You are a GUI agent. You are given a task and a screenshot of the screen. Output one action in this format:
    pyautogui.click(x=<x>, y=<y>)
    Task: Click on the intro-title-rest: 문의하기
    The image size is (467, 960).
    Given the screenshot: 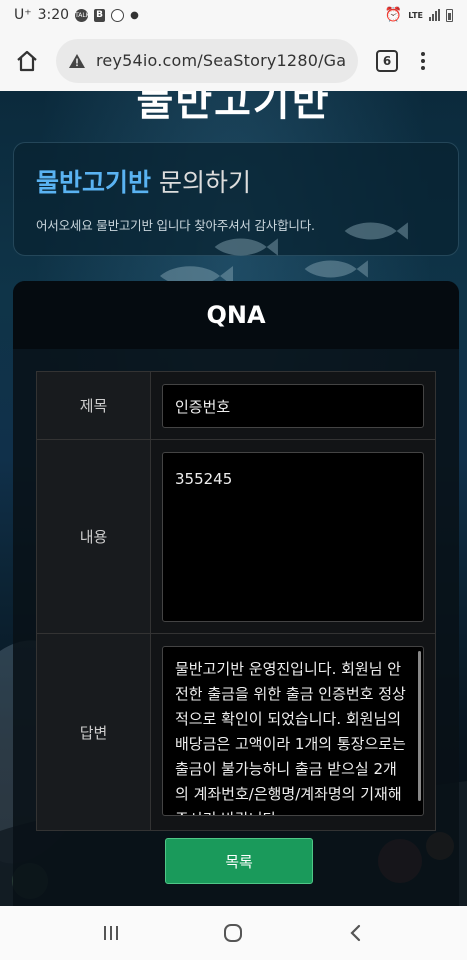 What is the action you would take?
    pyautogui.click(x=201, y=182)
    